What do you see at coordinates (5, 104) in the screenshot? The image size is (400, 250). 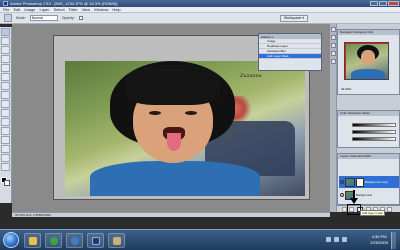 I see `clone-stamp-tool-icon` at bounding box center [5, 104].